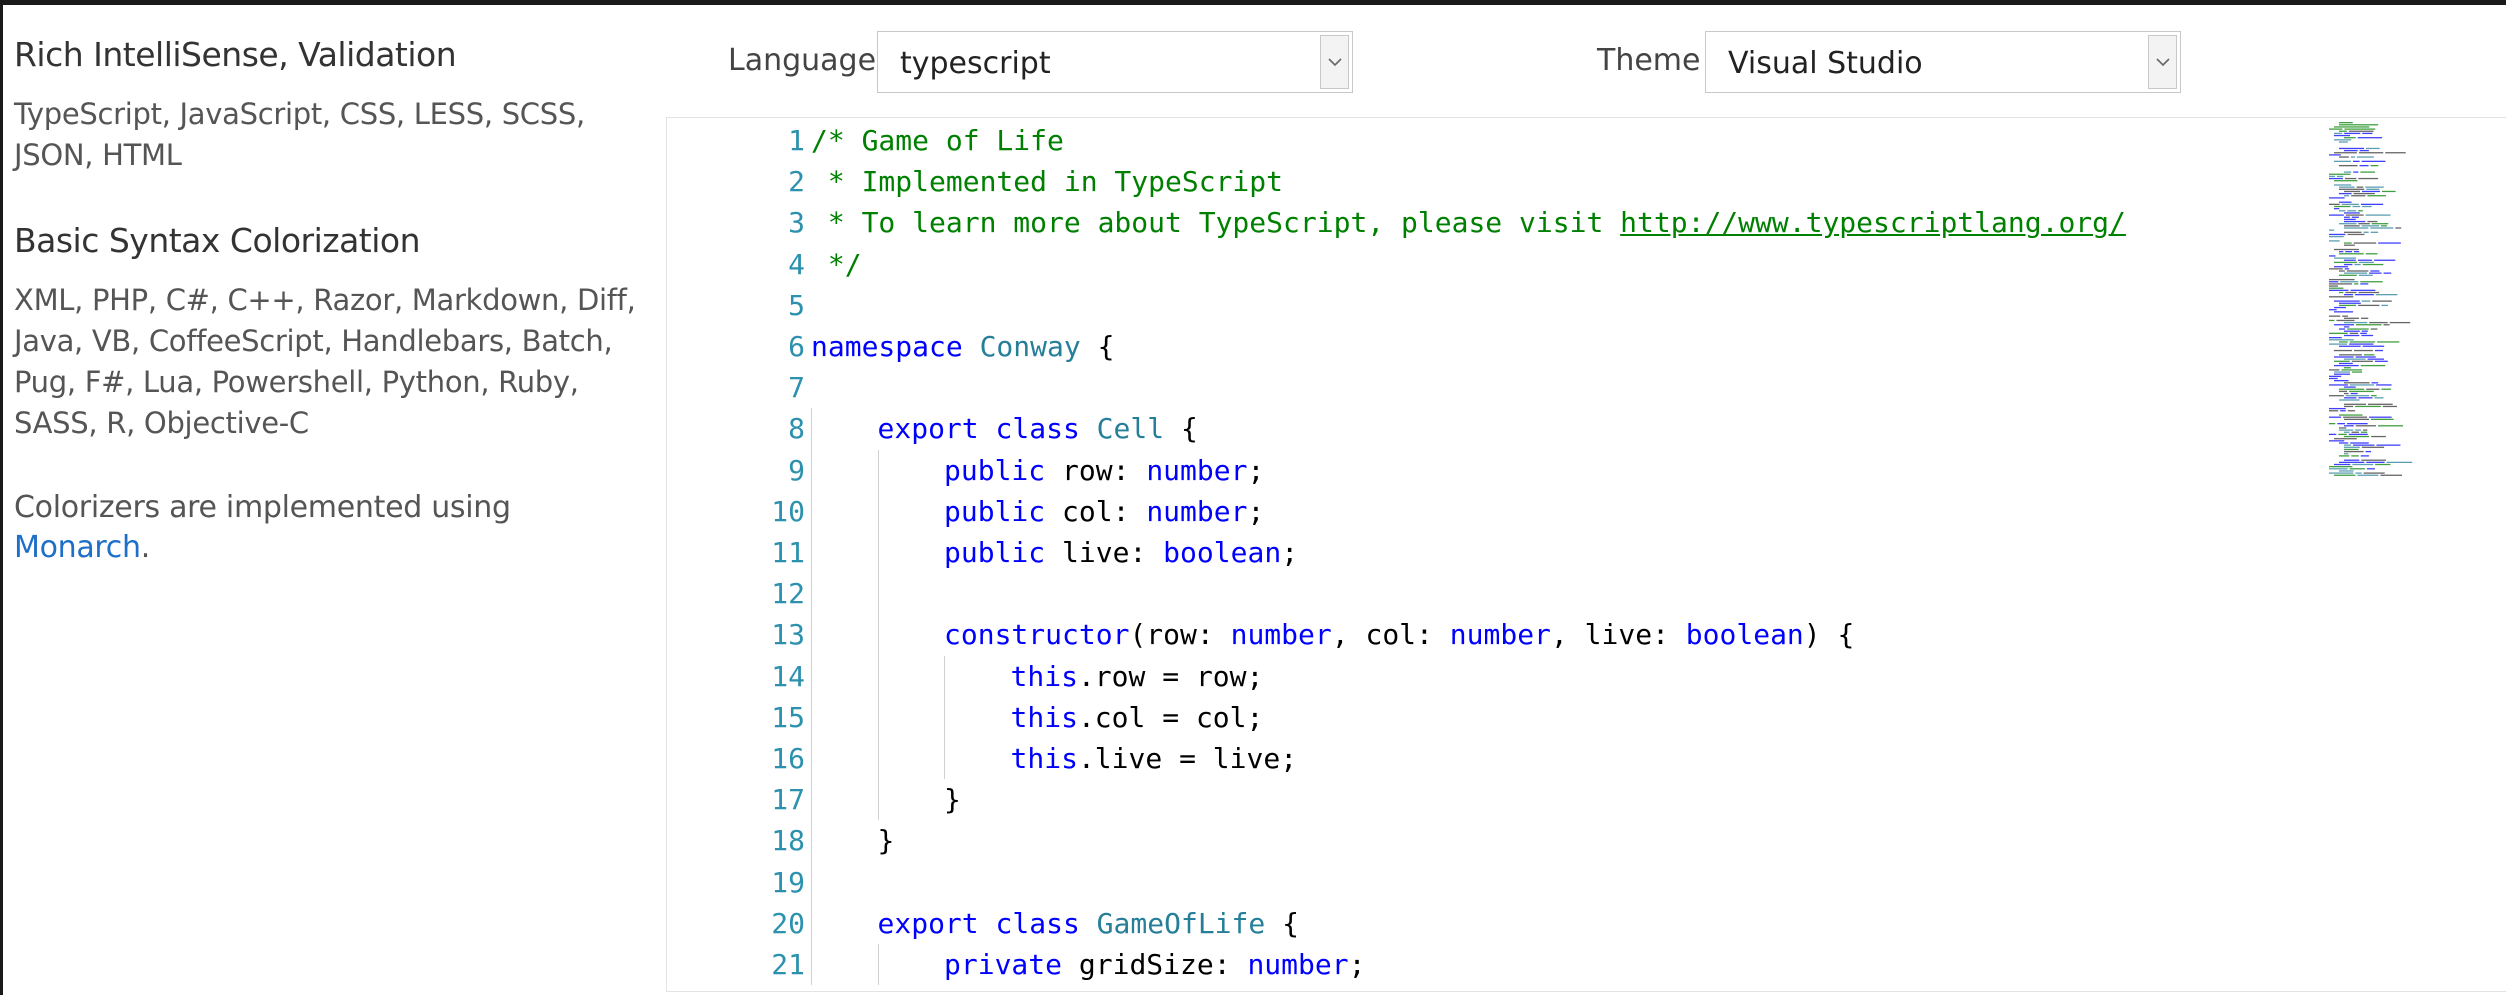  Describe the element at coordinates (1256, 470) in the screenshot. I see `code-token: ;` at that location.